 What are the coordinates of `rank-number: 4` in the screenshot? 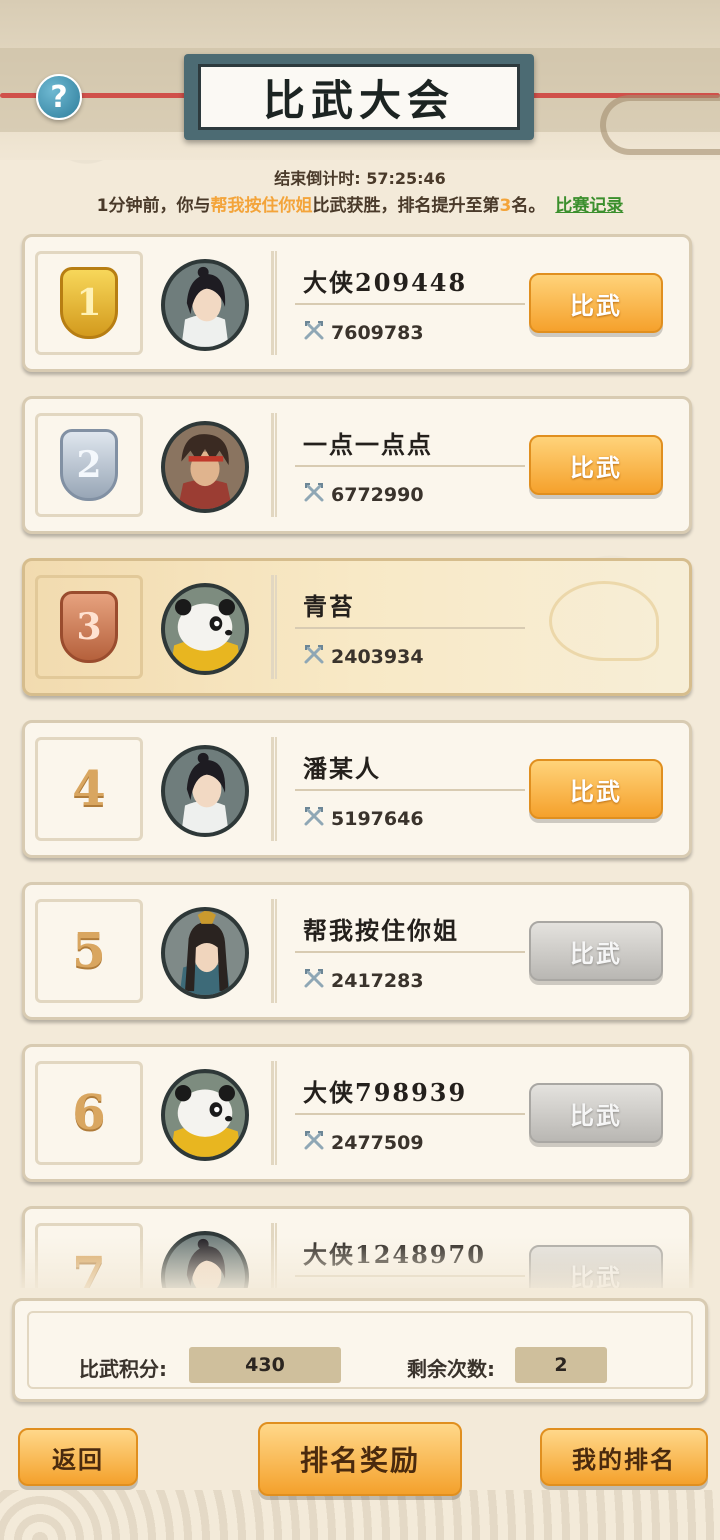 It's located at (89, 789).